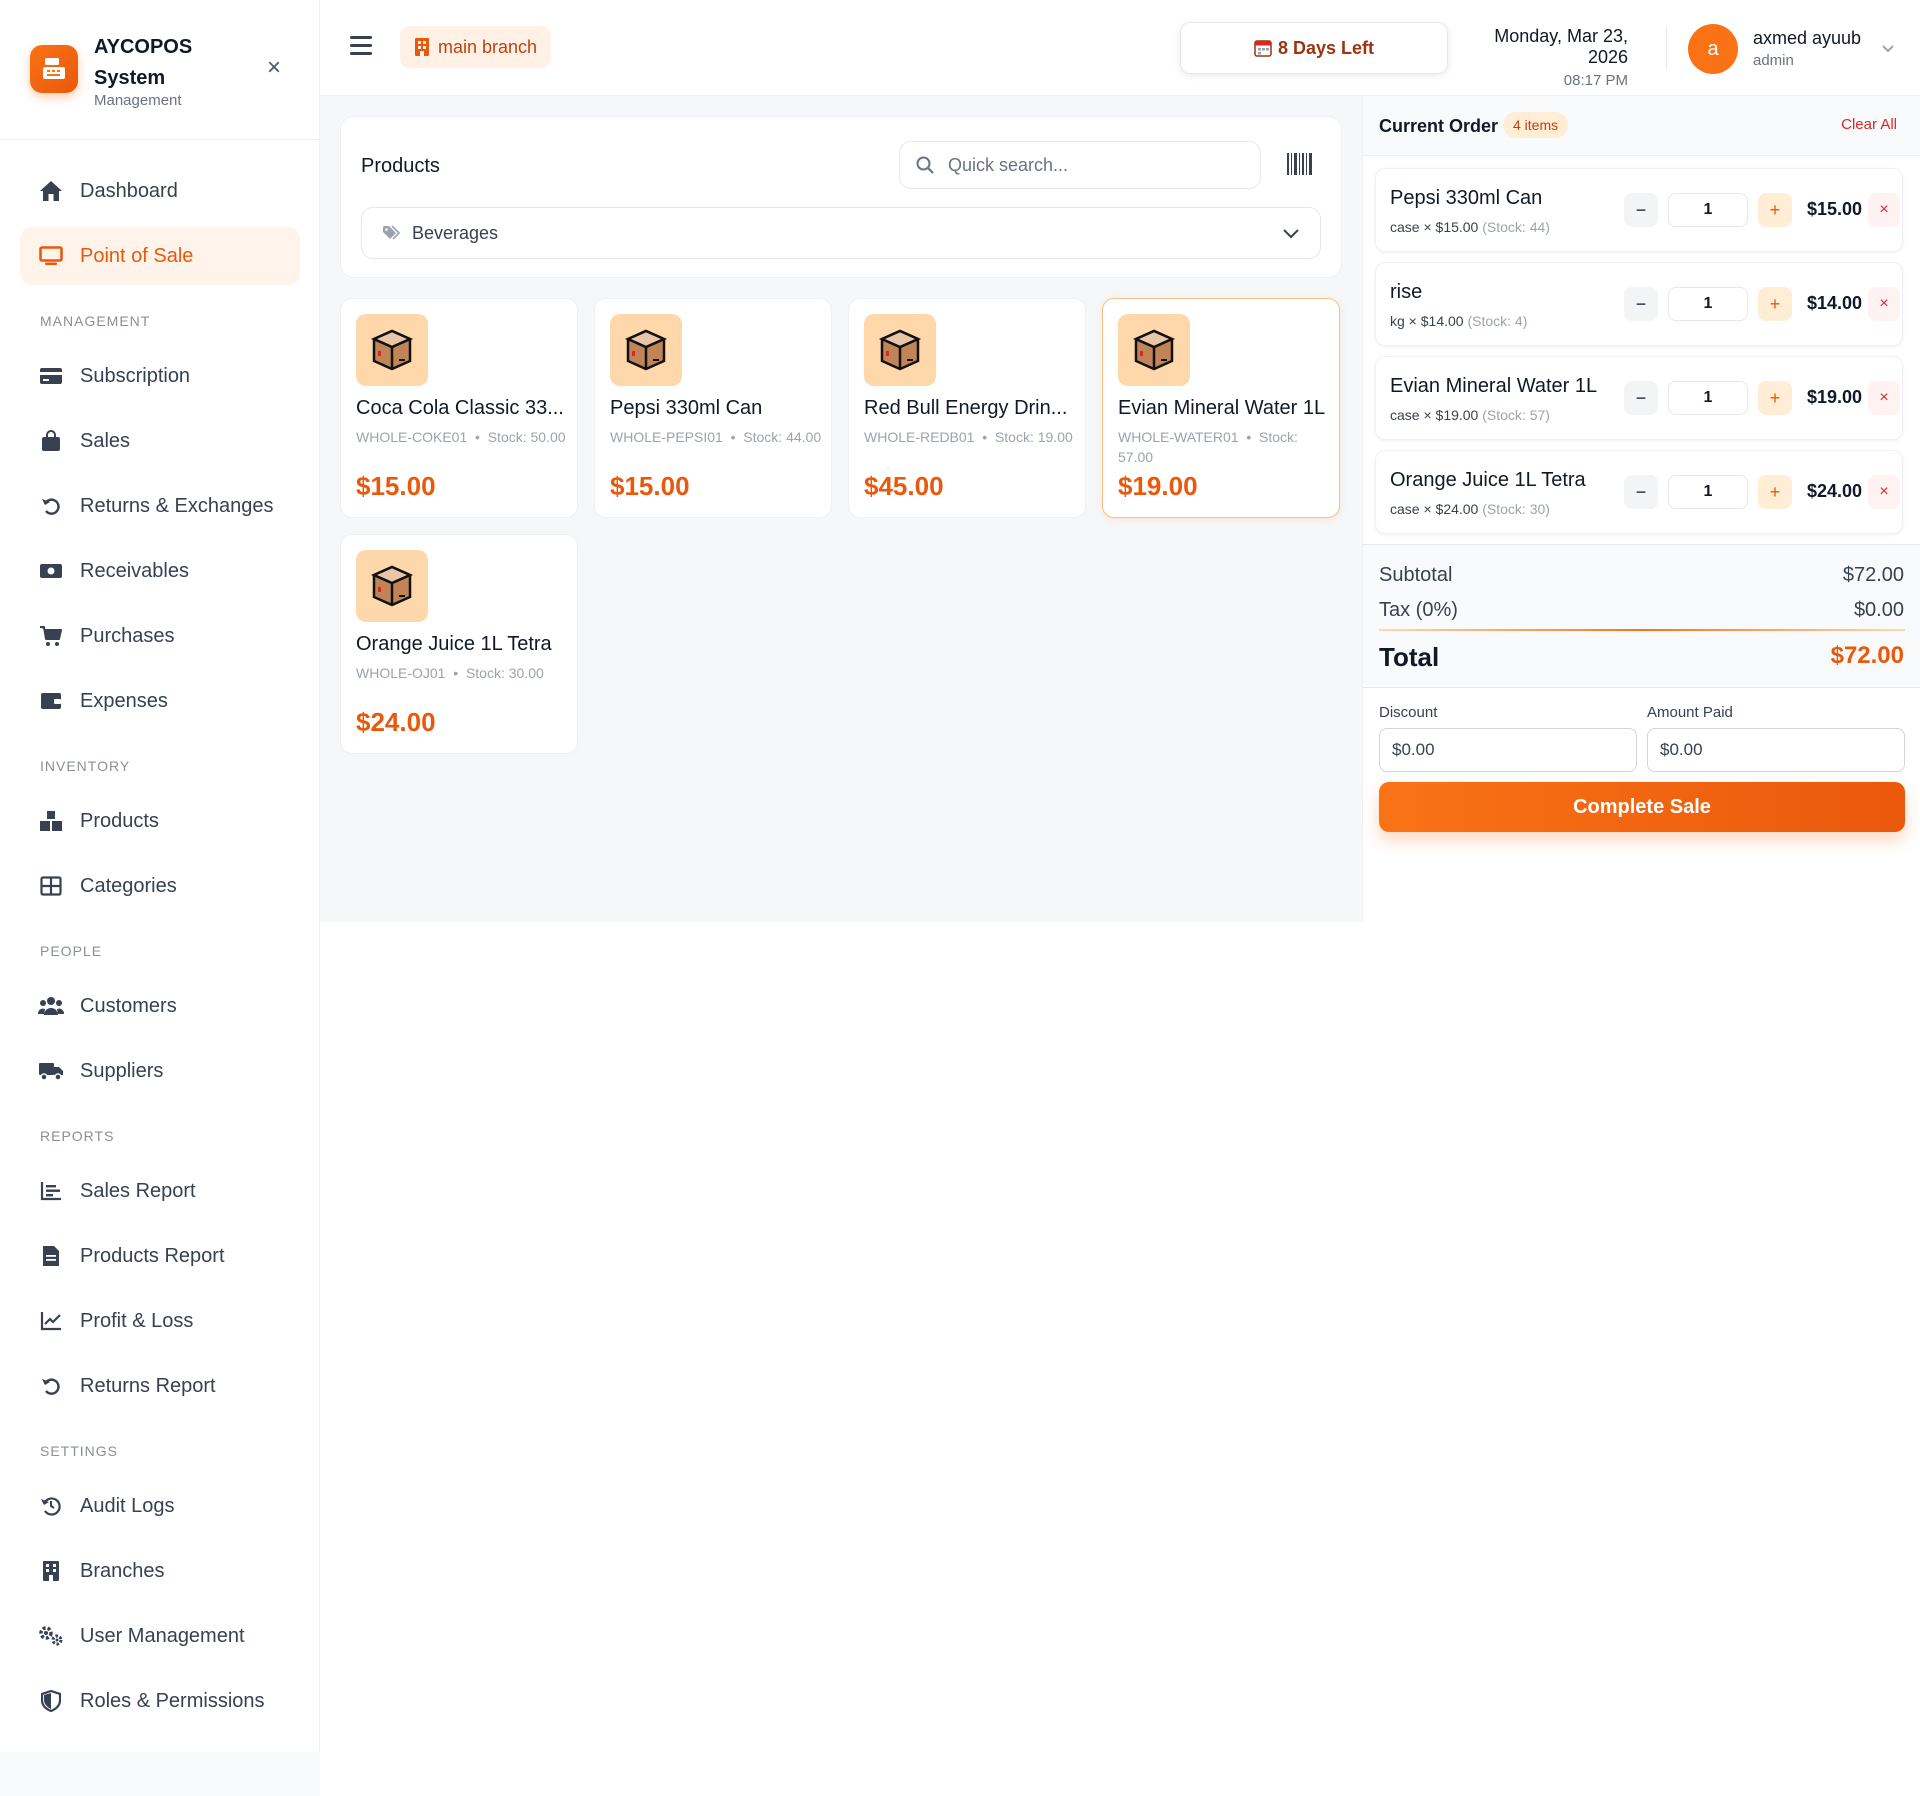 The width and height of the screenshot is (1920, 1796). Describe the element at coordinates (160, 441) in the screenshot. I see `sidebar-item-sales: Sales` at that location.